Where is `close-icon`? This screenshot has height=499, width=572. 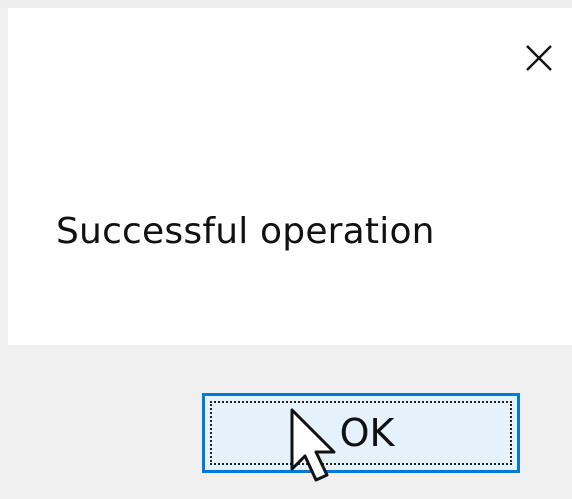
close-icon is located at coordinates (539, 58).